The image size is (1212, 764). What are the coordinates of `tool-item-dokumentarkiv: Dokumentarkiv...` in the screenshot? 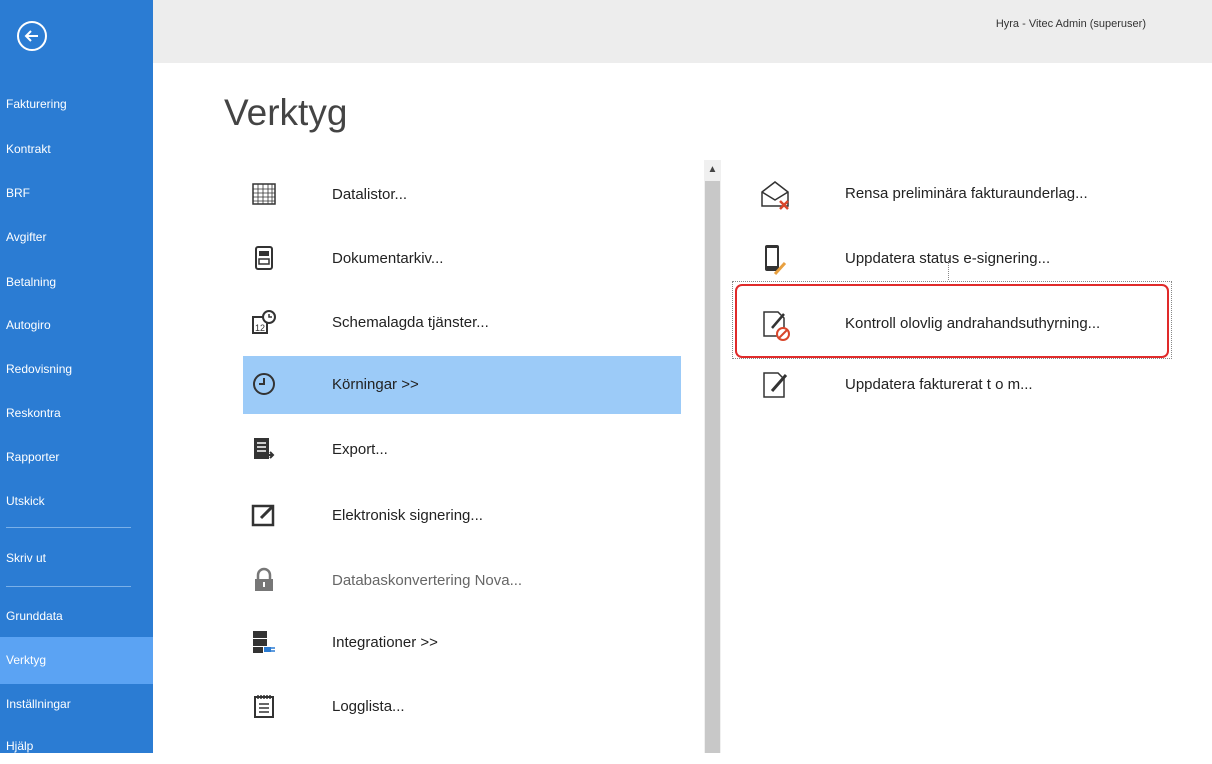 It's located at (462, 259).